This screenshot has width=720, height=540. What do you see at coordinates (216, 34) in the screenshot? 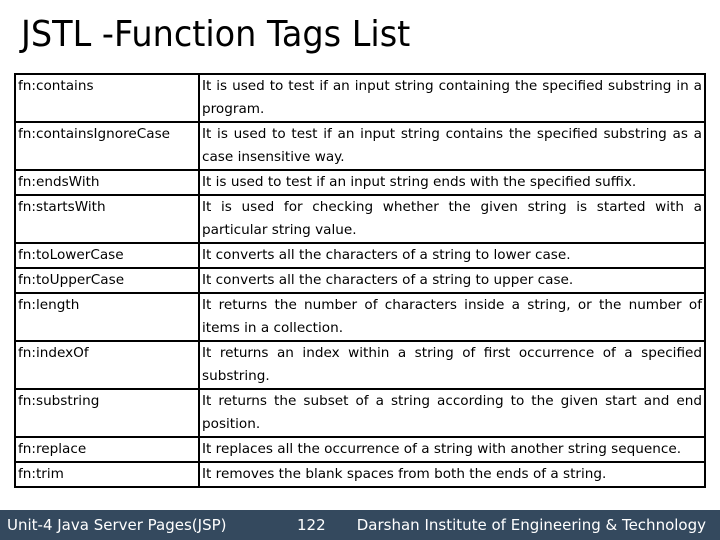
I see `slide-title: JSTL -Function Tags List` at bounding box center [216, 34].